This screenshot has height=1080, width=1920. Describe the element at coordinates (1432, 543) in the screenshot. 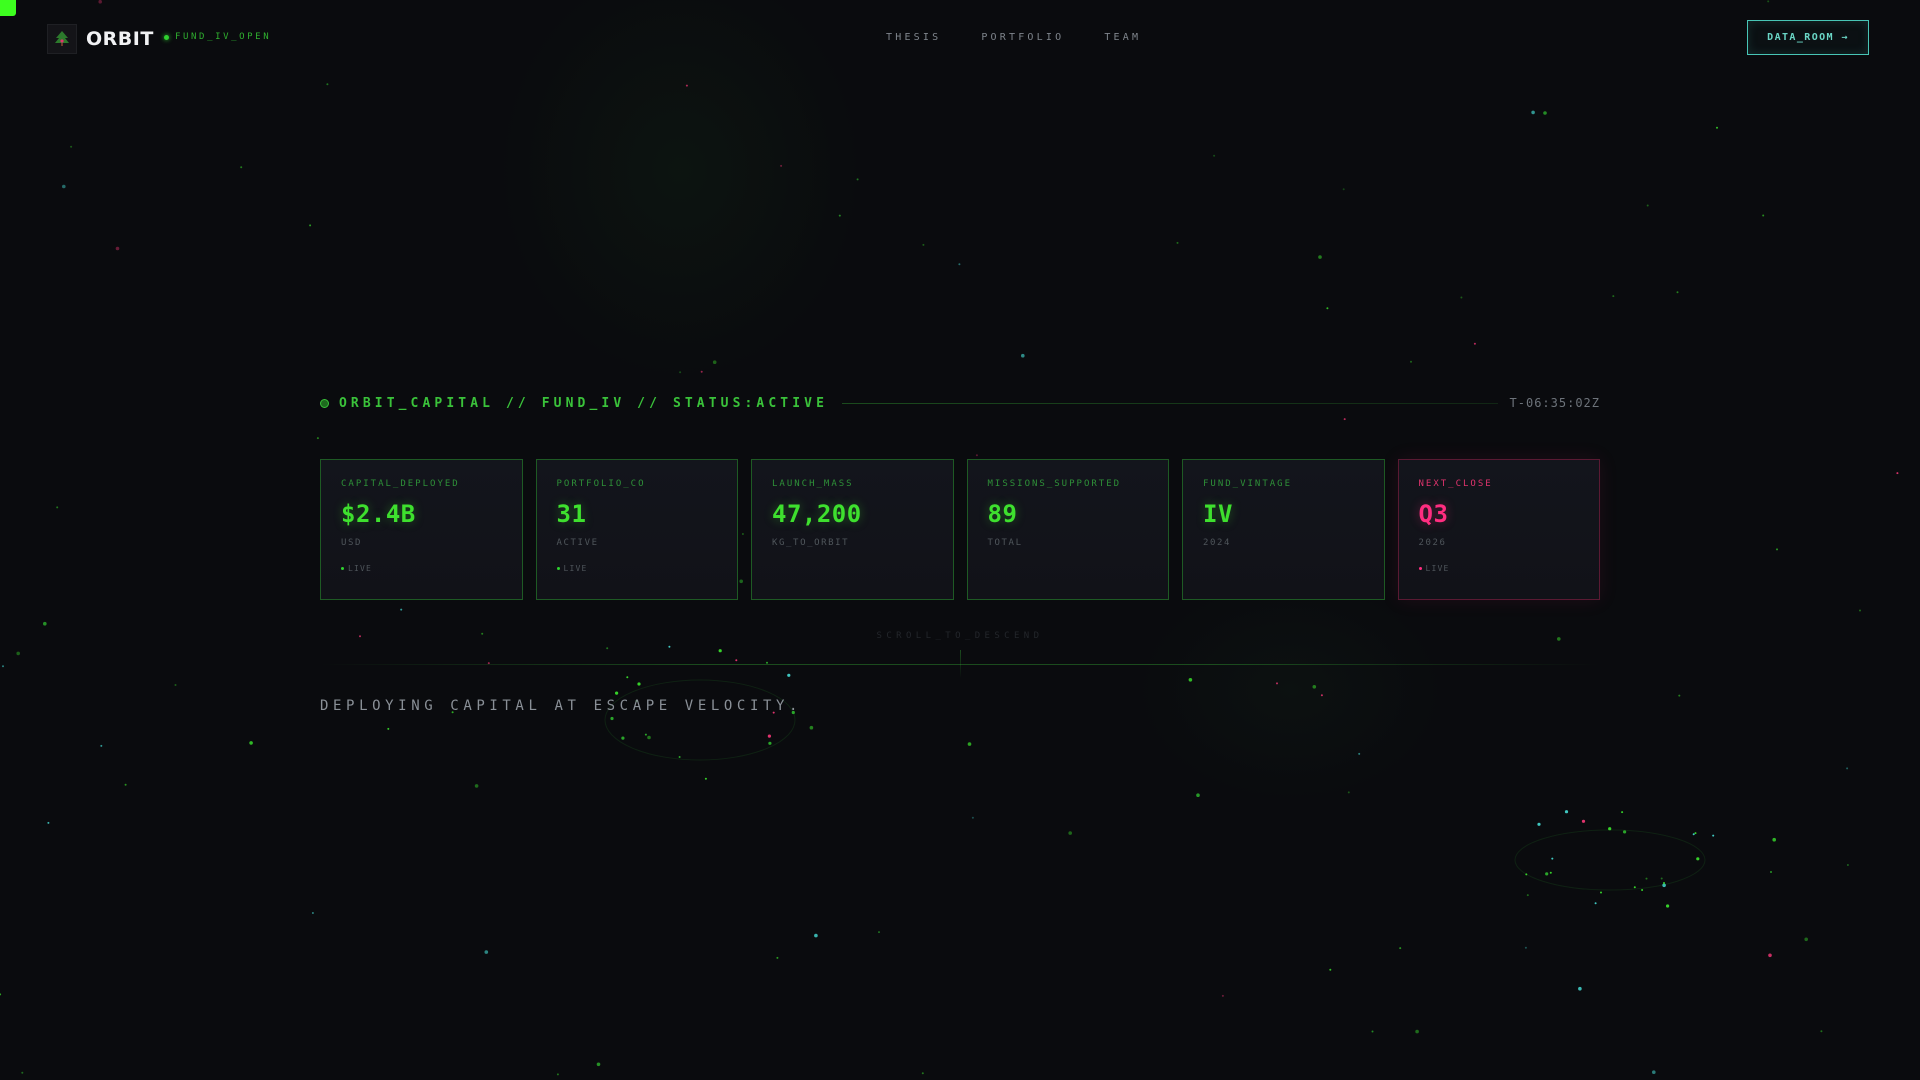

I see `stat-unit: 2026` at that location.